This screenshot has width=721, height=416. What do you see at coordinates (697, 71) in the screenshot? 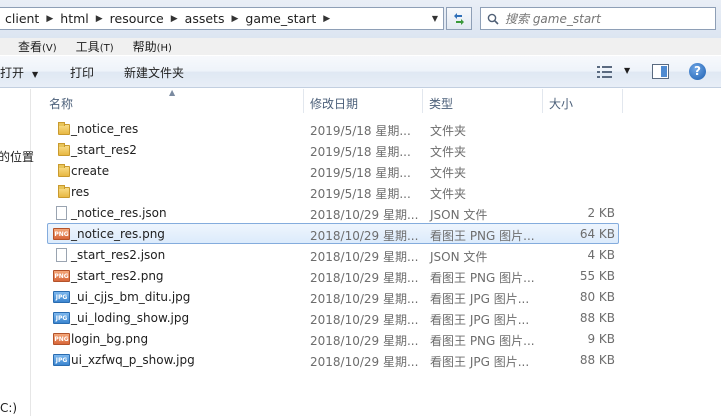
I see `help-icon: ?` at bounding box center [697, 71].